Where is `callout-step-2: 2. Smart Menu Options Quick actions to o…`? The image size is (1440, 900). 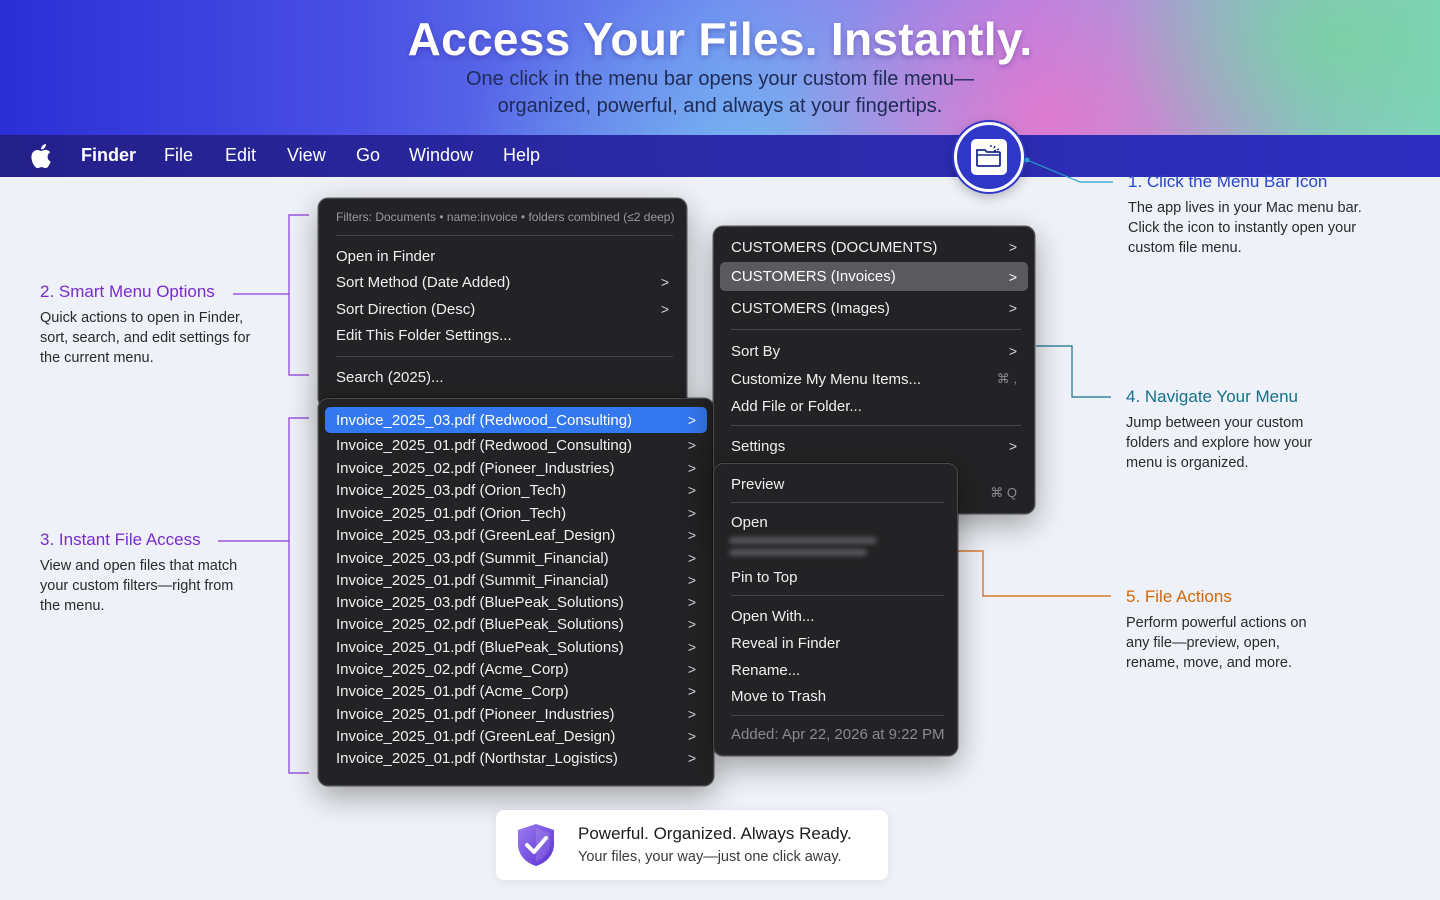
callout-step-2: 2. Smart Menu Options Quick actions to o… is located at coordinates (147, 325).